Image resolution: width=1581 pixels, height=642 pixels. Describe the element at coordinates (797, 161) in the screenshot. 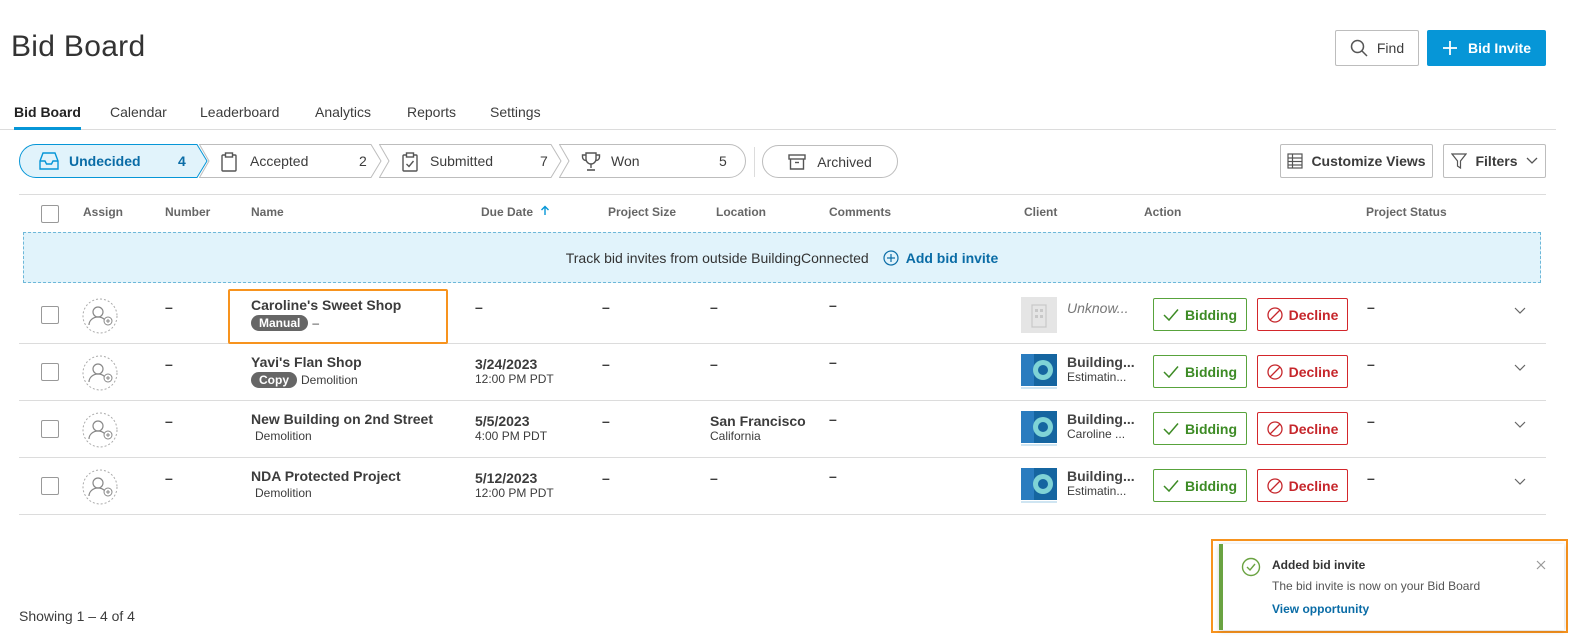

I see `archive-icon` at that location.